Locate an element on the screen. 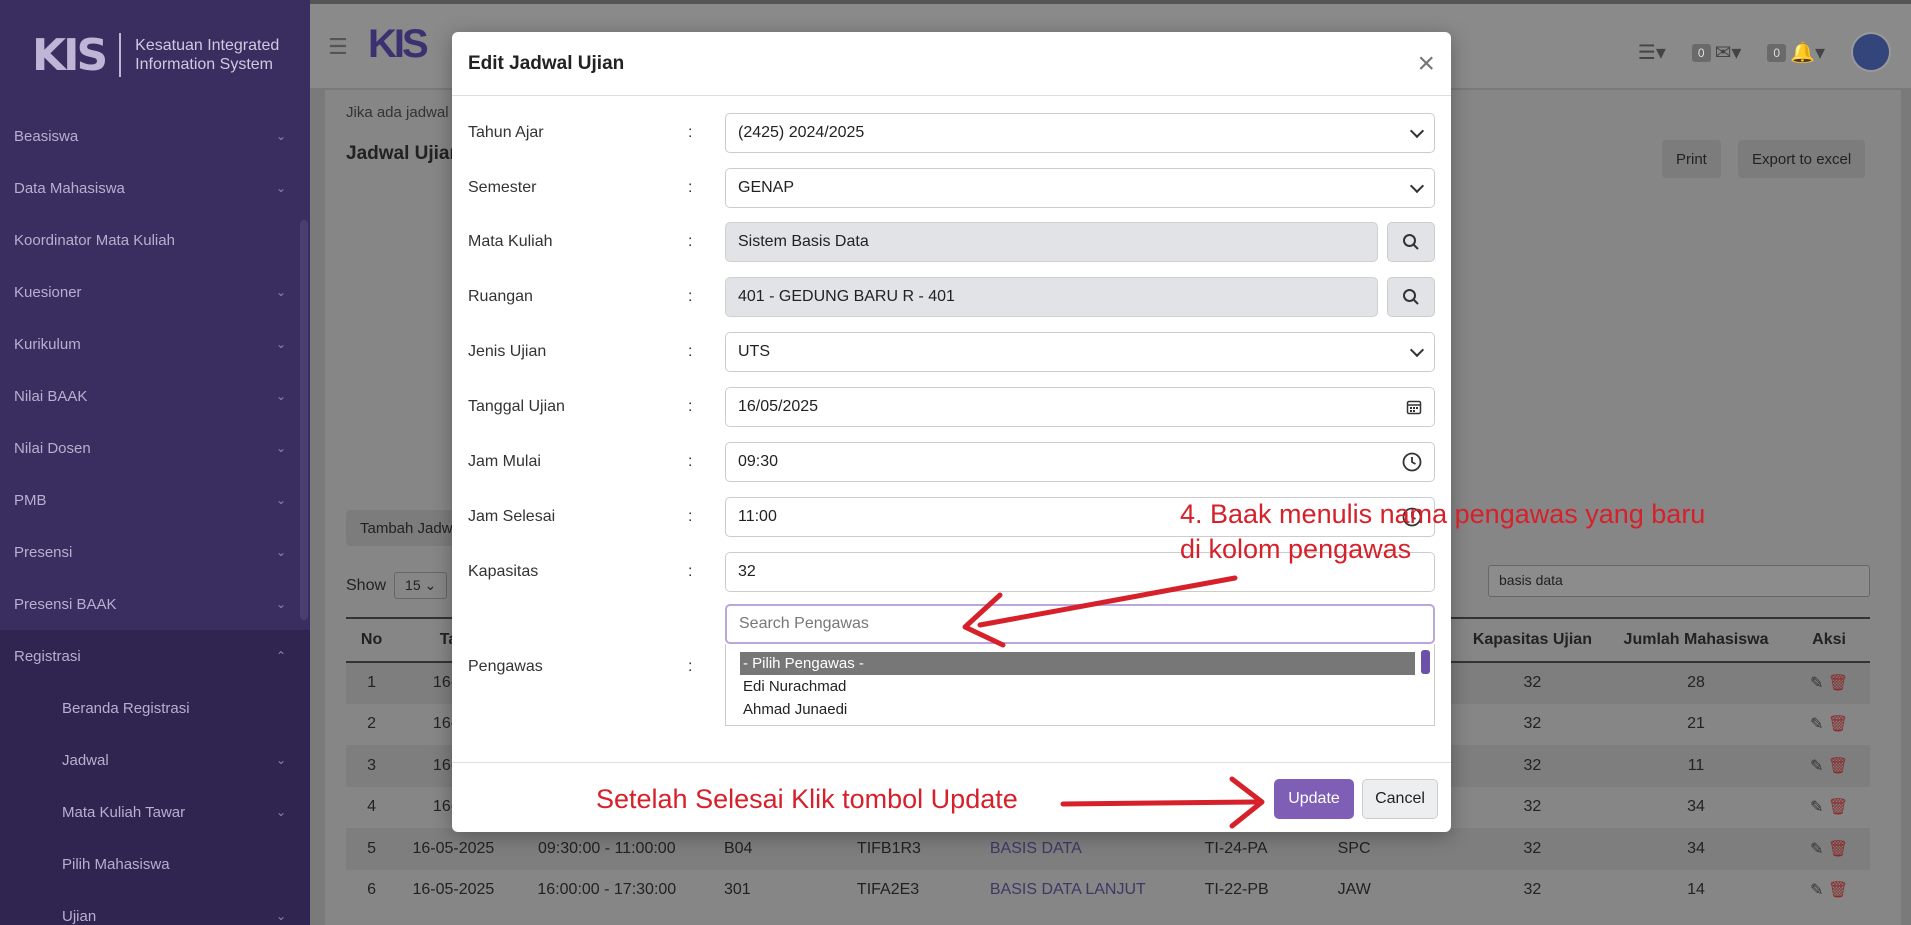 This screenshot has width=1911, height=925. arrow-to-pengawas is located at coordinates (1100, 611).